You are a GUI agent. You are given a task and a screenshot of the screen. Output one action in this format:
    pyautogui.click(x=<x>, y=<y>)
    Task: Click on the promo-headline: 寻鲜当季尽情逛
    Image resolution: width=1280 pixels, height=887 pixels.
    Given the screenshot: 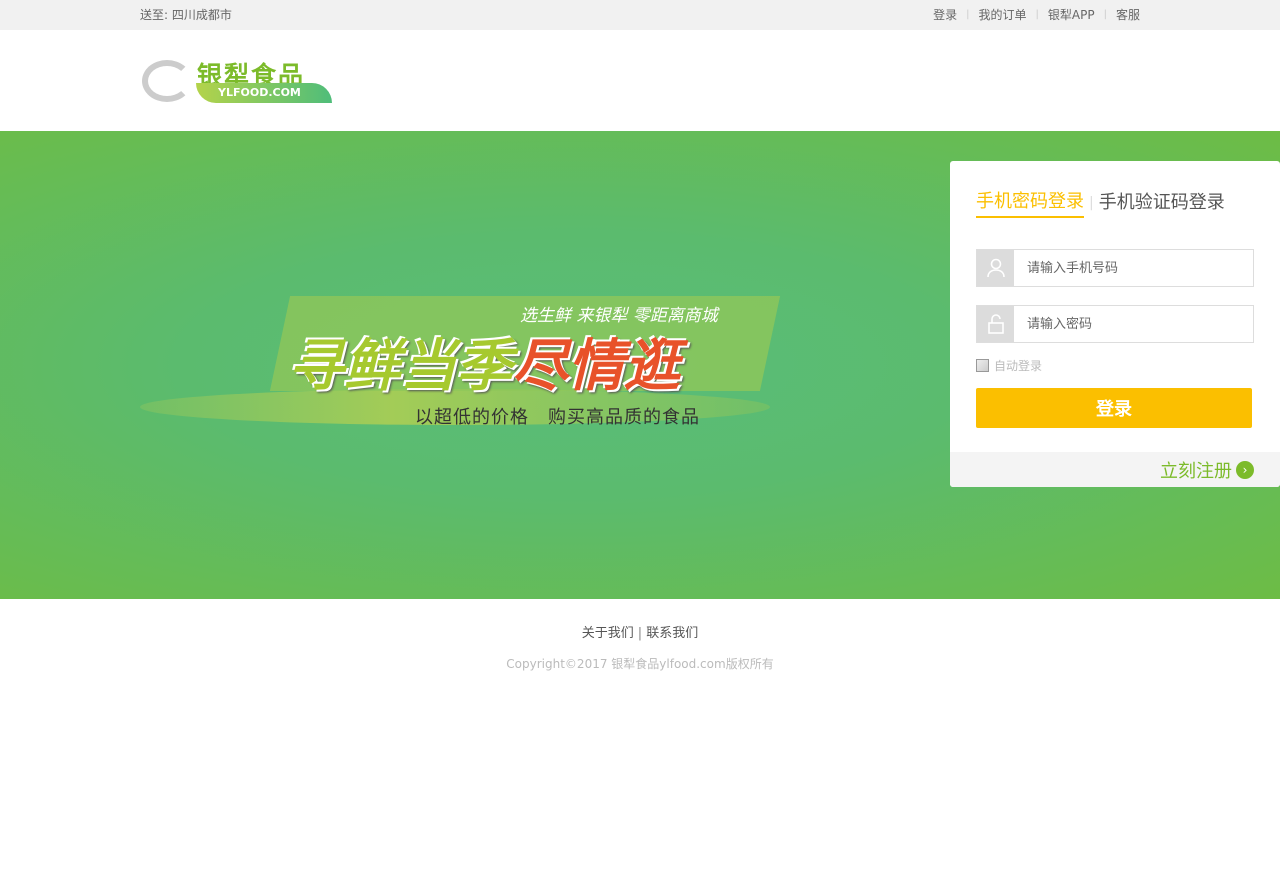 What is the action you would take?
    pyautogui.click(x=484, y=361)
    